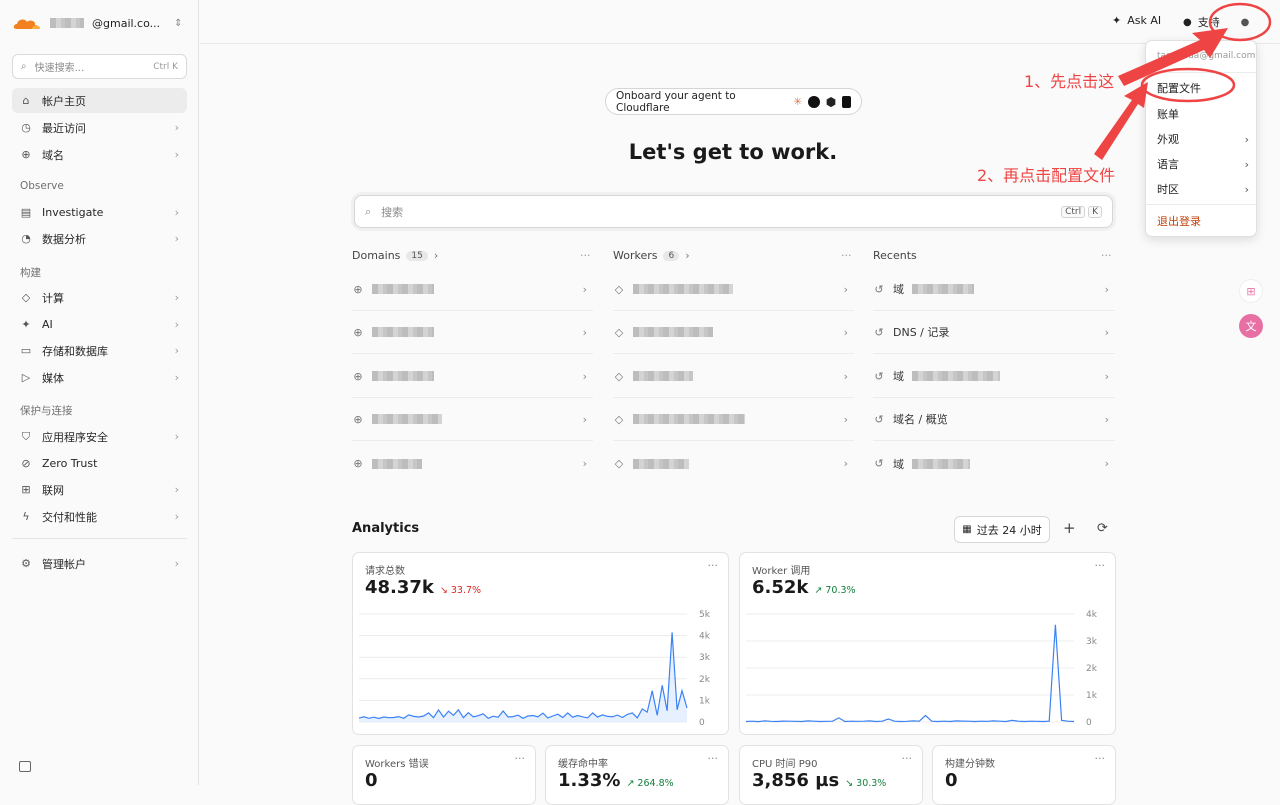 This screenshot has width=1280, height=805. What do you see at coordinates (619, 463) in the screenshot?
I see `worker-icon: ◇` at bounding box center [619, 463].